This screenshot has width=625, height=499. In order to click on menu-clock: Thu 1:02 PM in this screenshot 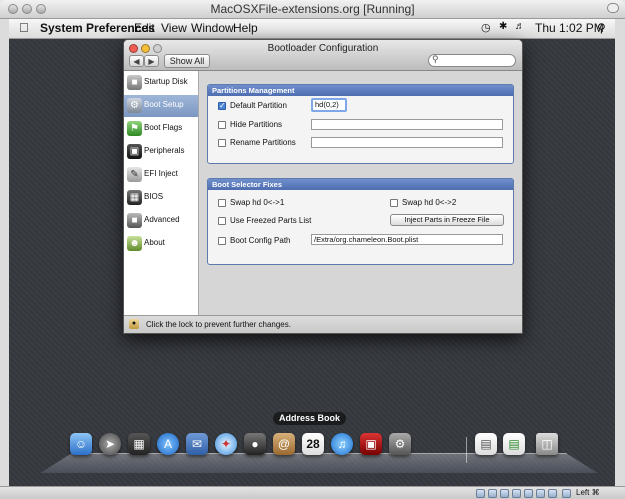, I will do `click(569, 28)`.